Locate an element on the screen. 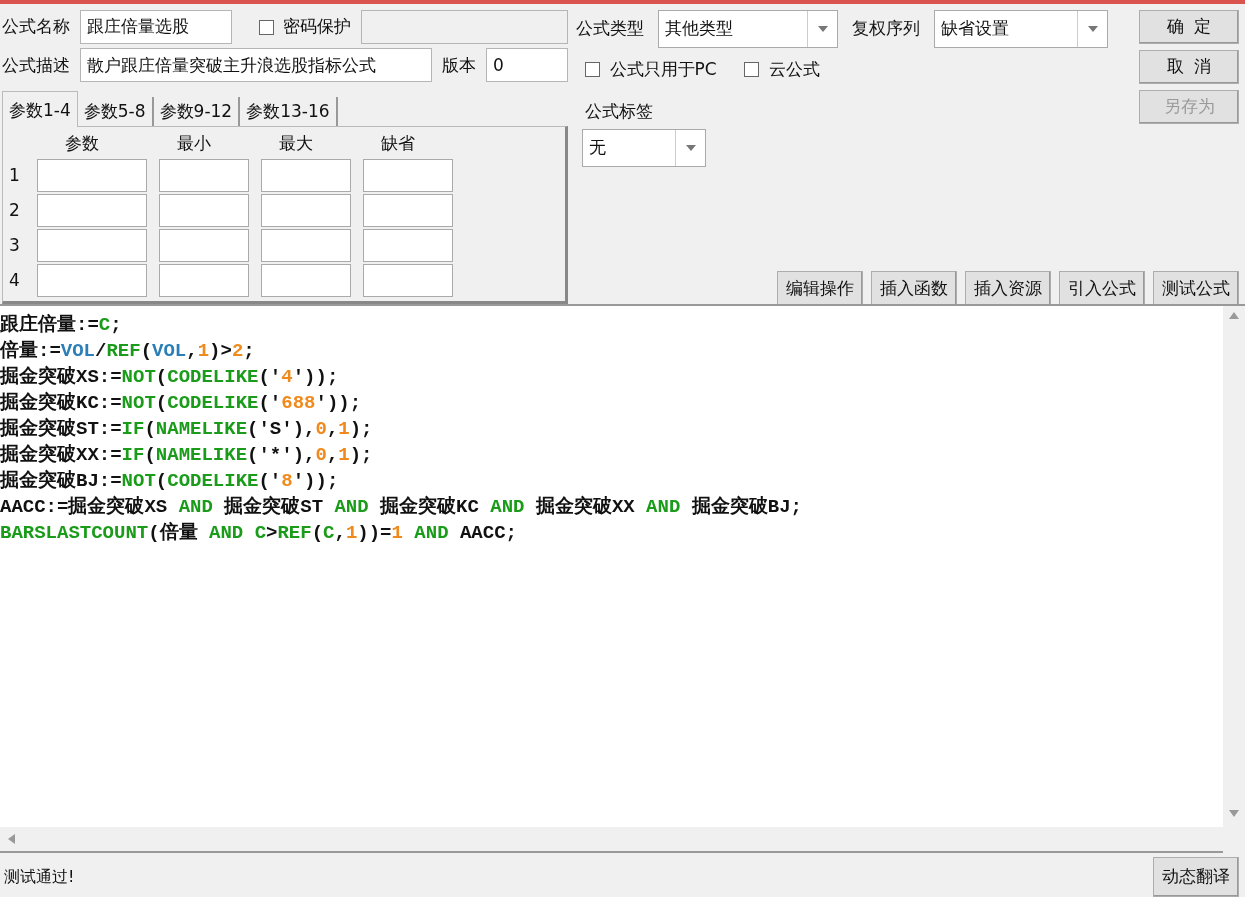  row-number: 4 is located at coordinates (15, 280).